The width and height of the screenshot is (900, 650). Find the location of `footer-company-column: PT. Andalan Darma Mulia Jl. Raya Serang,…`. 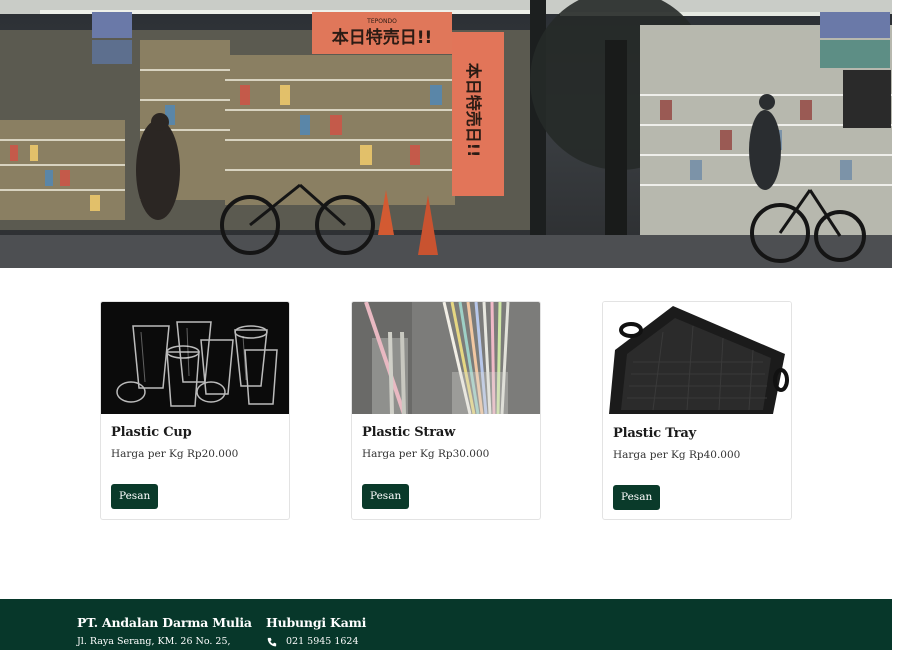

footer-company-column: PT. Andalan Darma Mulia Jl. Raya Serang,… is located at coordinates (164, 631).